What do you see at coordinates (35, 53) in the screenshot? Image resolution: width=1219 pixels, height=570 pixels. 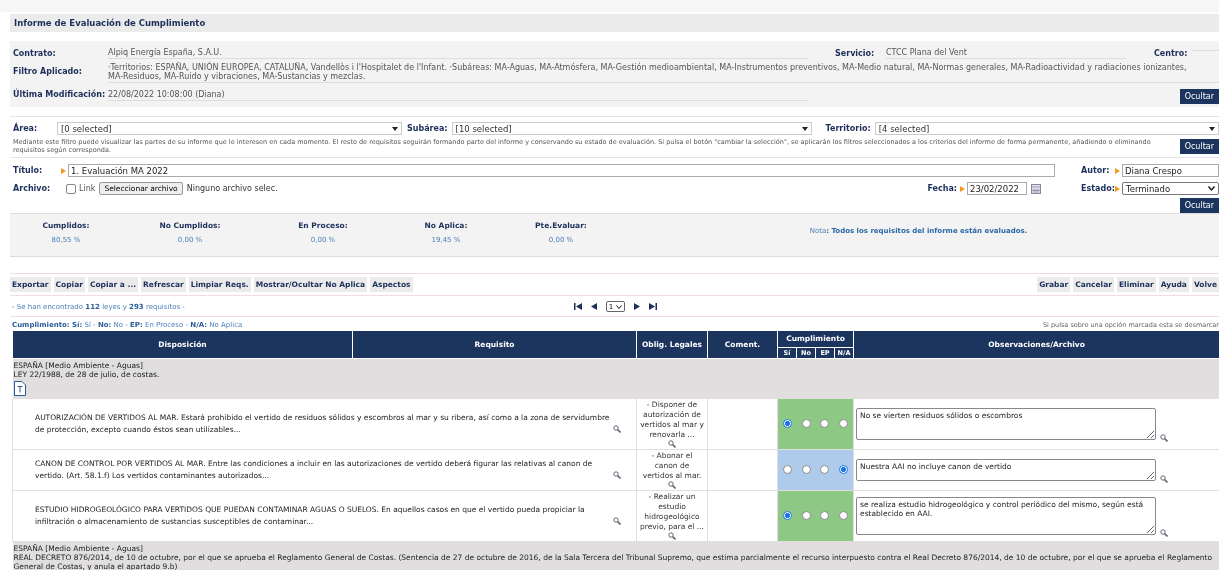 I see `field-label: Contrato:` at bounding box center [35, 53].